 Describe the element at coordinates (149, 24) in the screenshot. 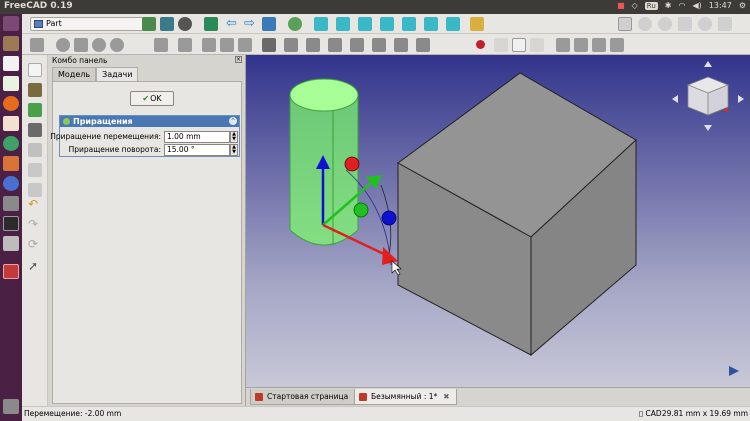

I see `fit-all-icon` at that location.